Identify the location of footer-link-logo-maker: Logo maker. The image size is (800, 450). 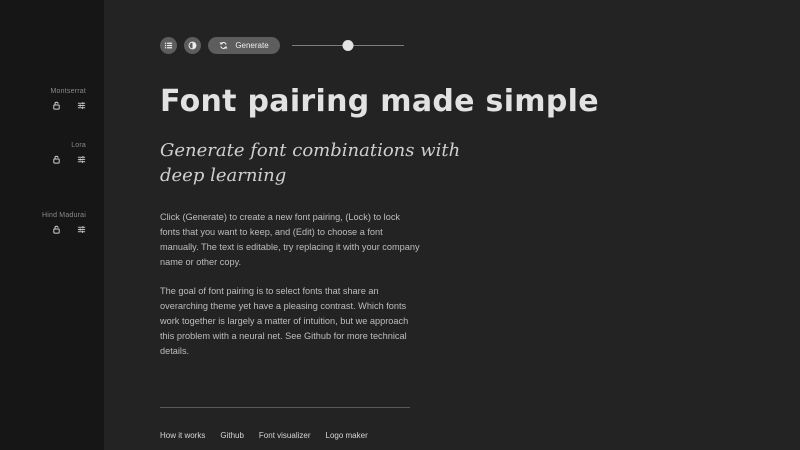
(347, 435).